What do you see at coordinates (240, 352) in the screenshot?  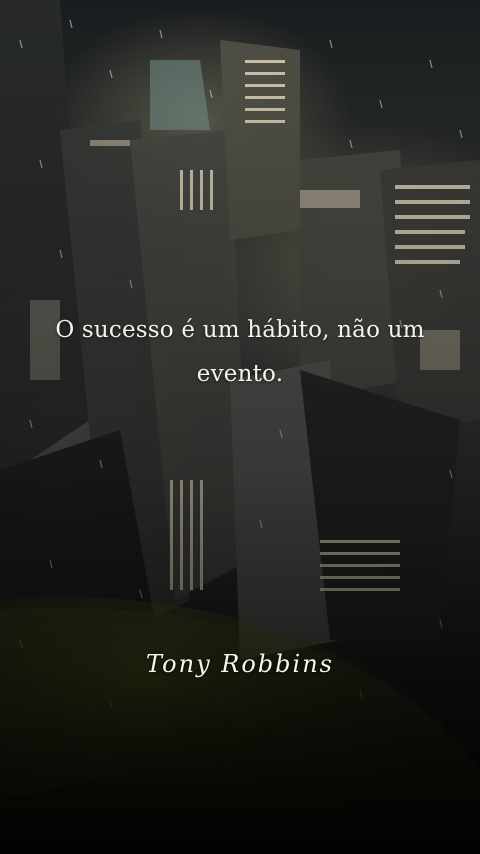 I see `quote-text: O sucesso é um hábito, não um evento.` at bounding box center [240, 352].